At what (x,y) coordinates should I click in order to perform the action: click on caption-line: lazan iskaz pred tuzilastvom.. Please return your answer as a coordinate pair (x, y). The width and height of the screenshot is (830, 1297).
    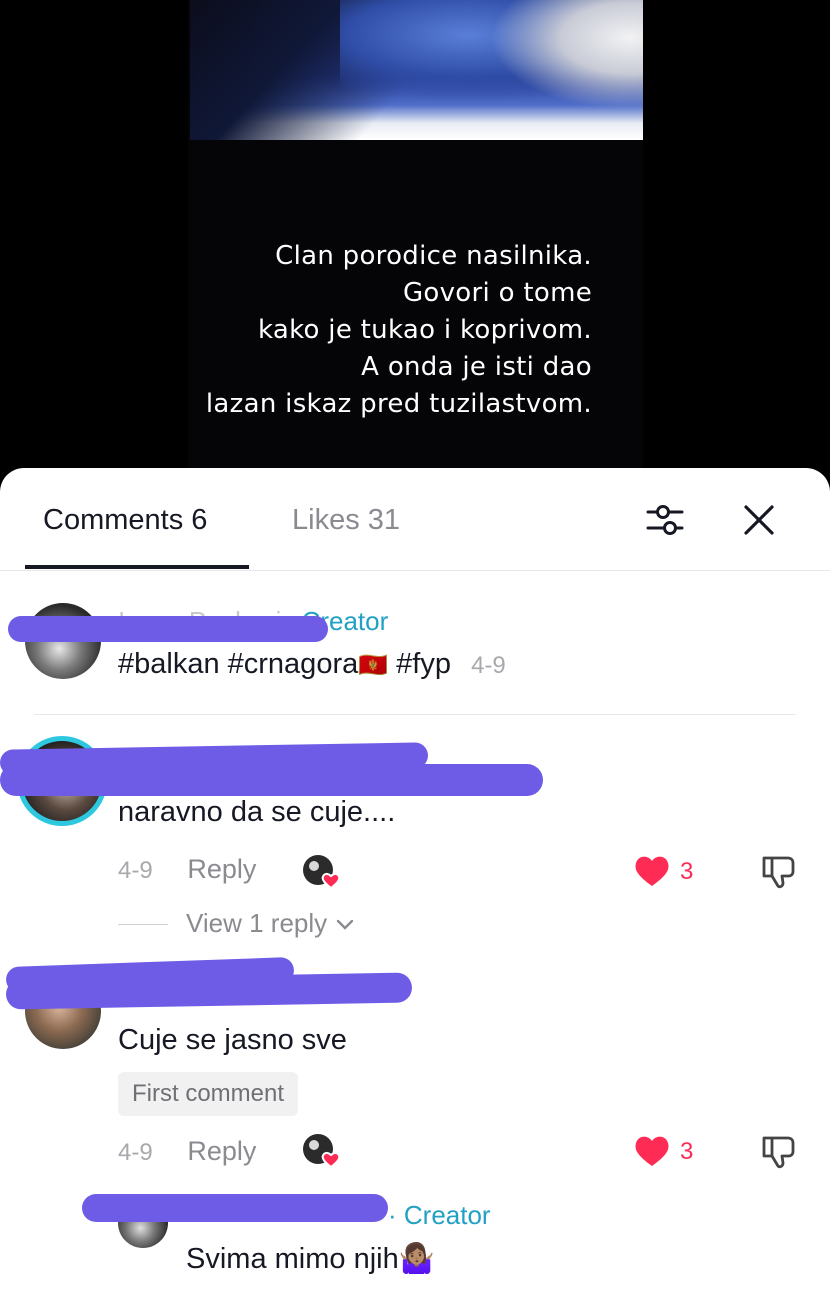
    Looking at the image, I should click on (398, 404).